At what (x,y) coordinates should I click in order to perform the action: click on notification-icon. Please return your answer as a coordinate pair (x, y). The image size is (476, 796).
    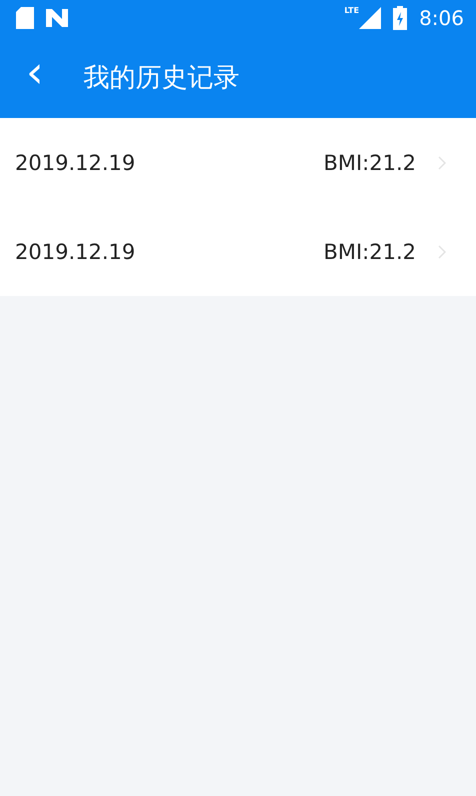
    Looking at the image, I should click on (57, 18).